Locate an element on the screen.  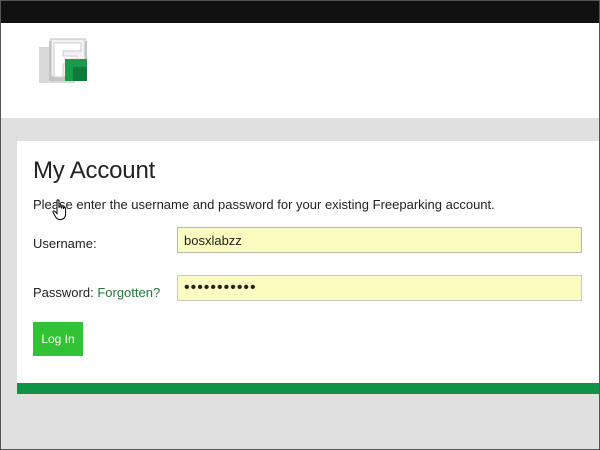
forgotten-password-link: Forgotten? is located at coordinates (128, 292).